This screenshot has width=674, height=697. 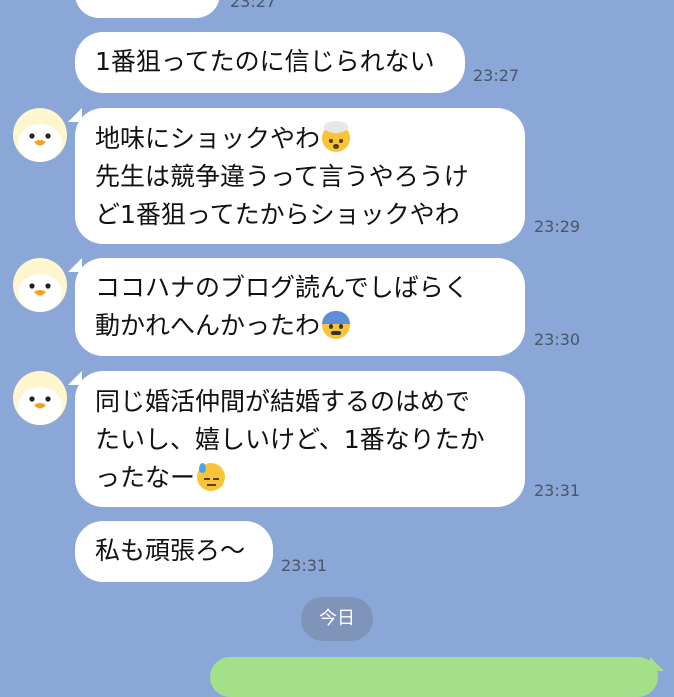 I want to click on message-bubble-partial, so click(x=147, y=9).